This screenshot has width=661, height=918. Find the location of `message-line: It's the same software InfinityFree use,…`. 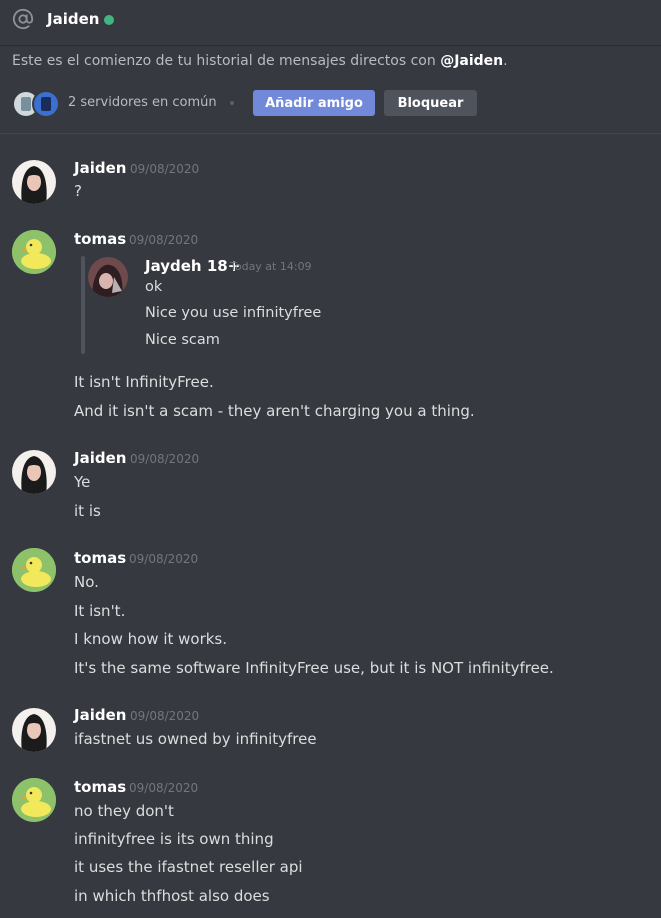

message-line: It's the same software InfinityFree use,… is located at coordinates (314, 668).